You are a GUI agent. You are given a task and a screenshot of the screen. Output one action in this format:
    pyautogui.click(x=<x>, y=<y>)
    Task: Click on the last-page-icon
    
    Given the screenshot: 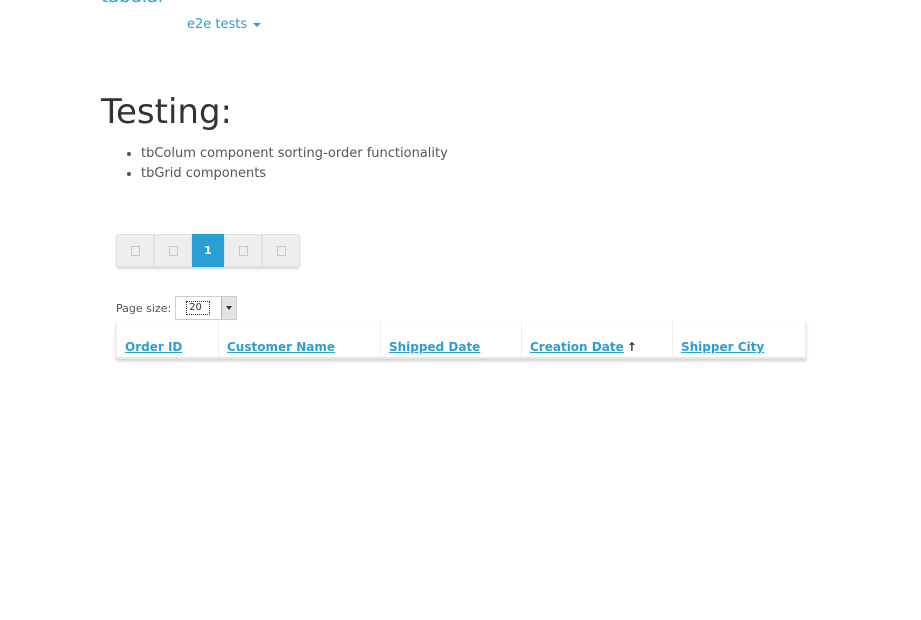 What is the action you would take?
    pyautogui.click(x=281, y=250)
    